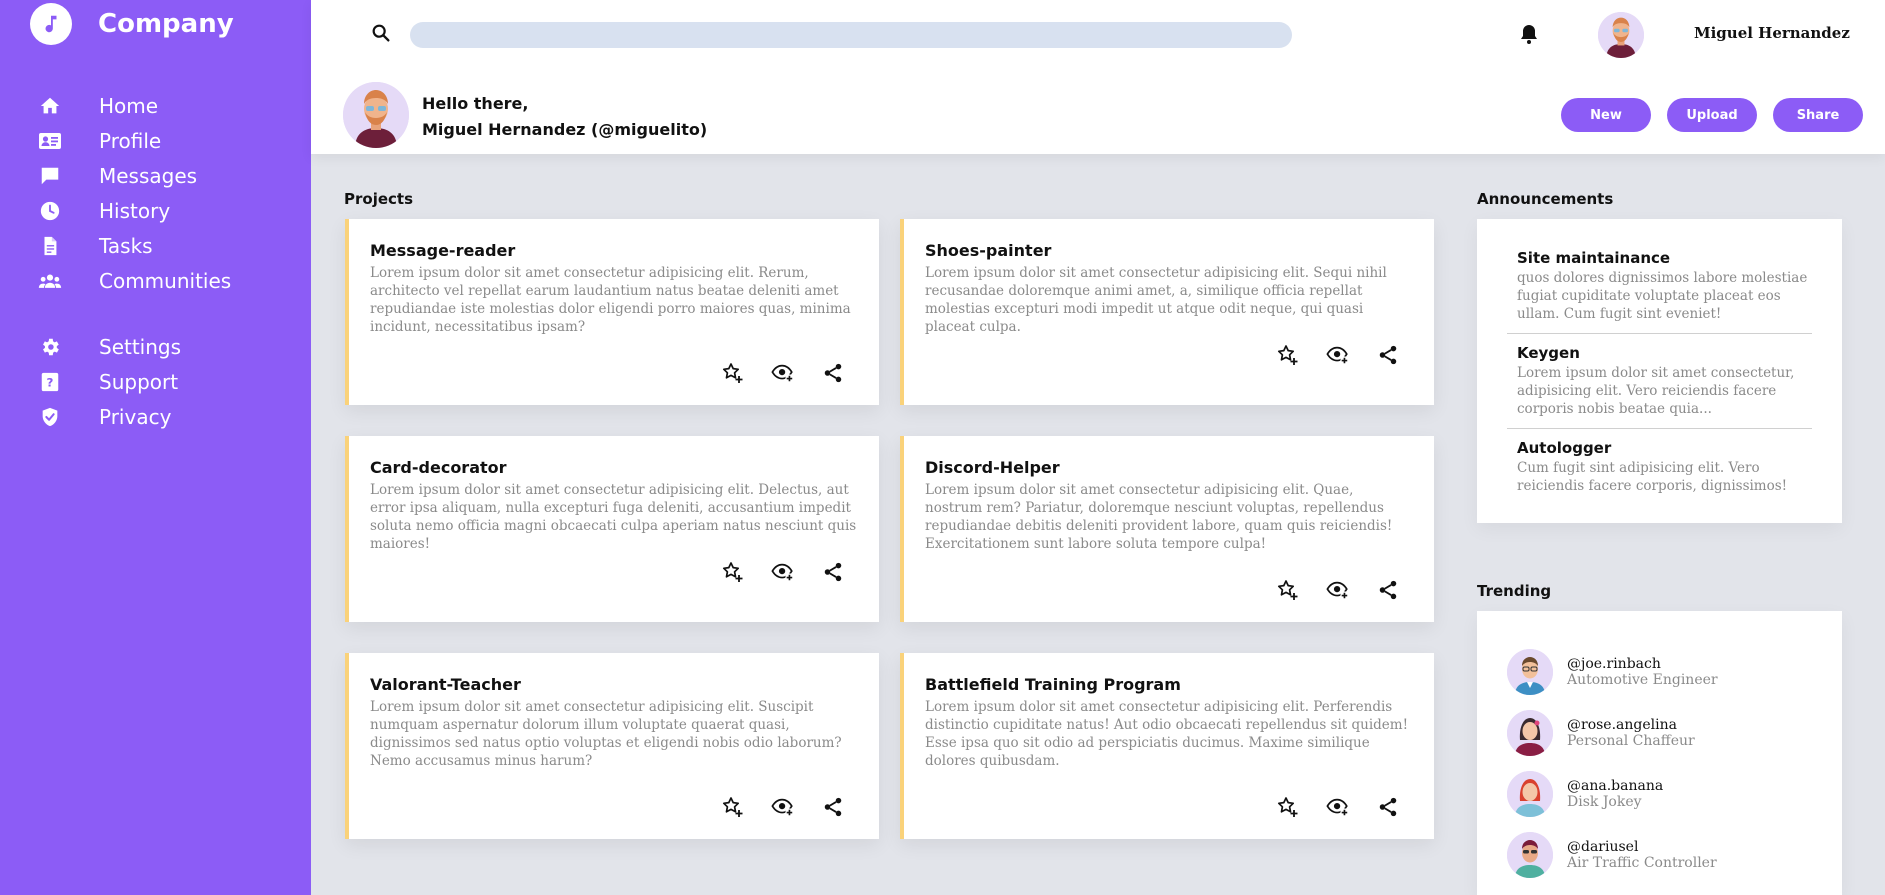  What do you see at coordinates (1606, 115) in the screenshot?
I see `new-button: New` at bounding box center [1606, 115].